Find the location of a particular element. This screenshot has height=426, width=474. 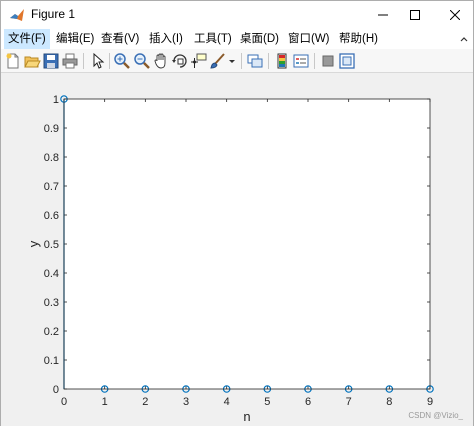

x-tick-label: 8 is located at coordinates (389, 402).